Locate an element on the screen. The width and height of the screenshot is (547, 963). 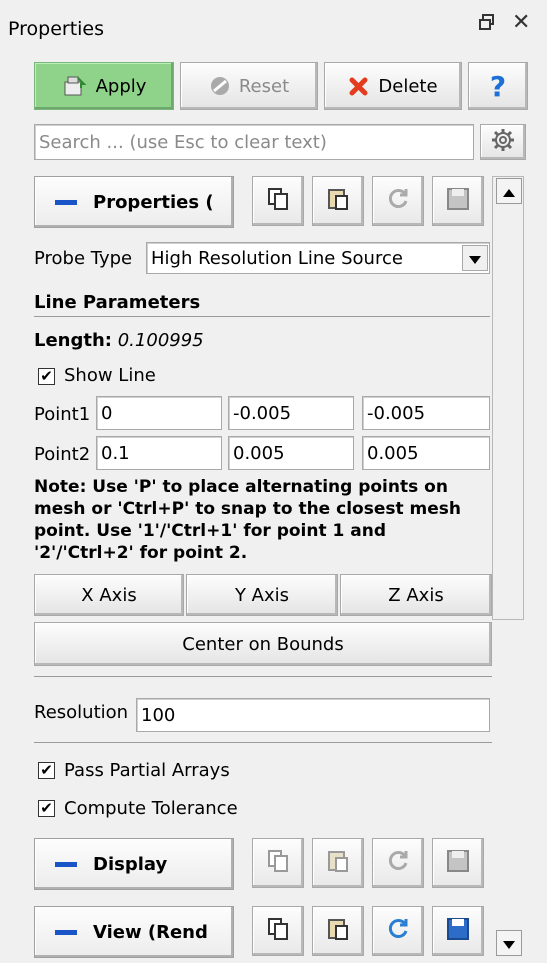
y-axis-button: Y Axis is located at coordinates (262, 595).